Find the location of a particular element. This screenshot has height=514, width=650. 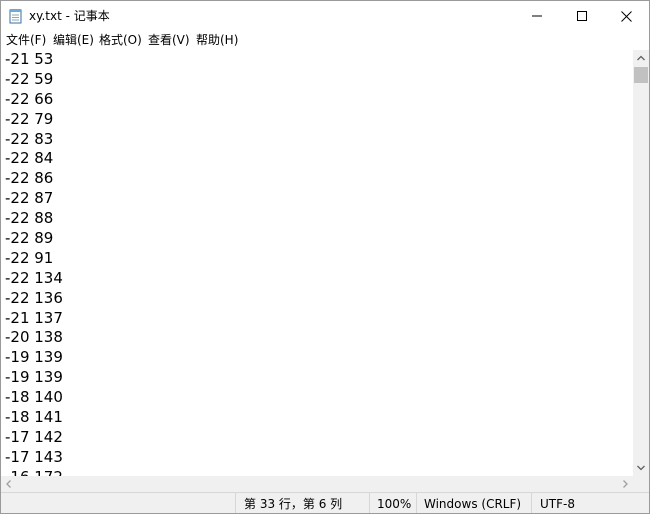

text-line: -22 86 is located at coordinates (29, 178).